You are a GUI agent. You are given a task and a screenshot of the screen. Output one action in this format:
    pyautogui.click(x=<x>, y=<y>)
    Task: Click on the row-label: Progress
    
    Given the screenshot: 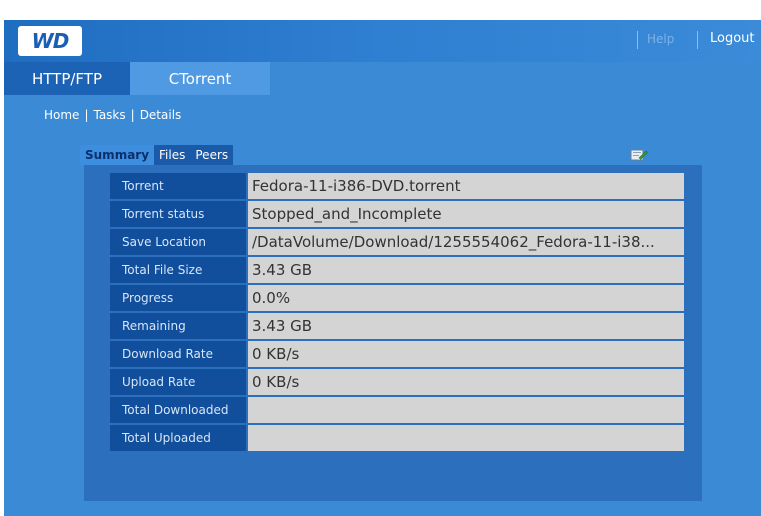 What is the action you would take?
    pyautogui.click(x=178, y=298)
    